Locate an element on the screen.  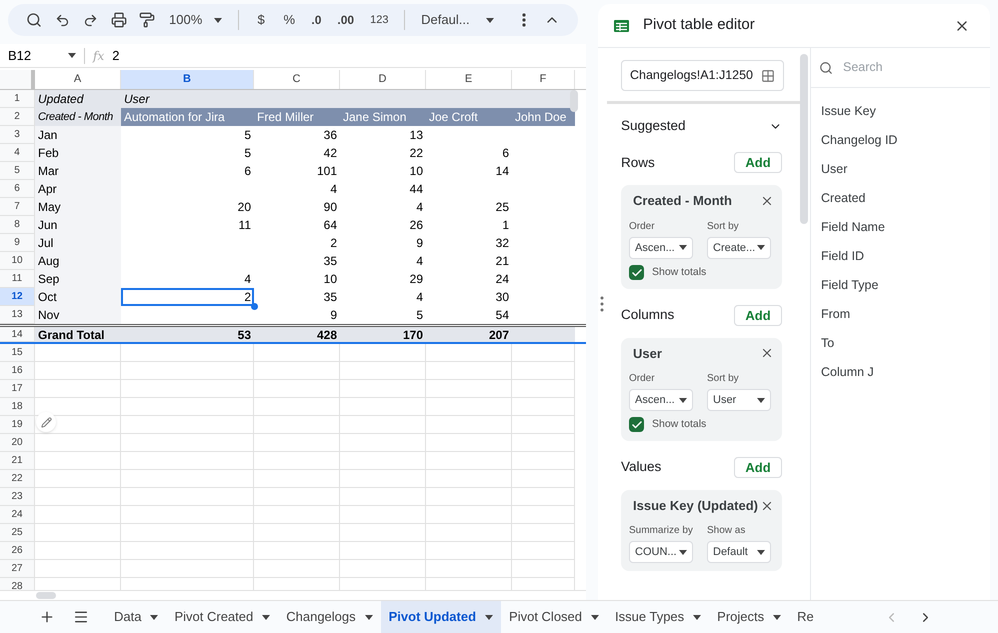
decrease-decimal-button: .0 is located at coordinates (316, 20).